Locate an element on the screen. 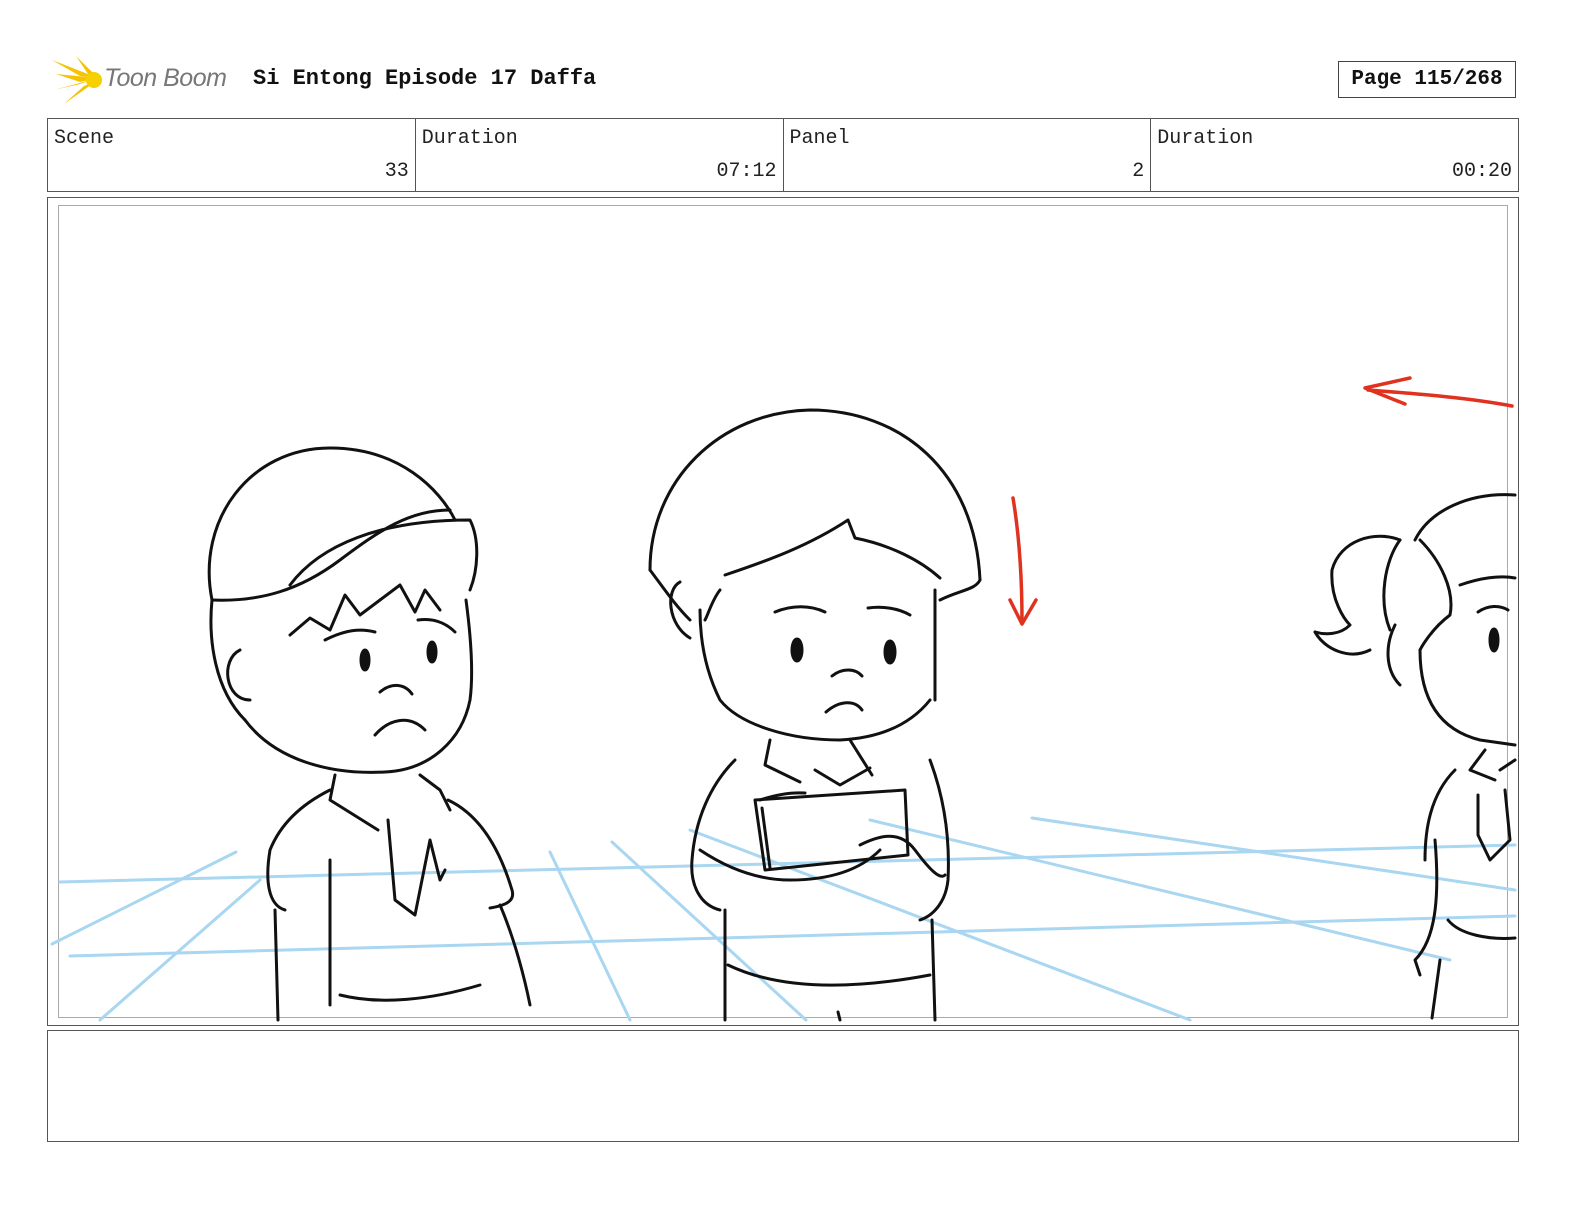 The image size is (1584, 1224). scene-value: 33 is located at coordinates (396, 171).